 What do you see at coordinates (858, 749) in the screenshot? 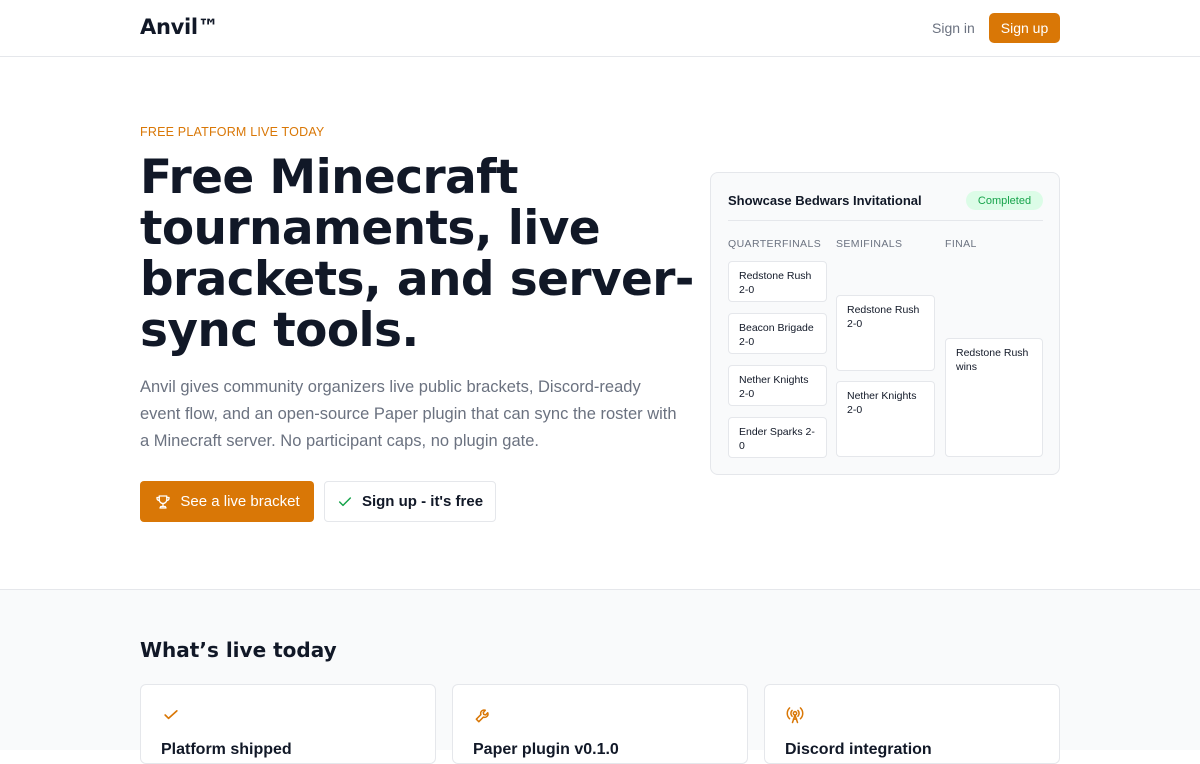
I see `feature-title: Discord integration` at bounding box center [858, 749].